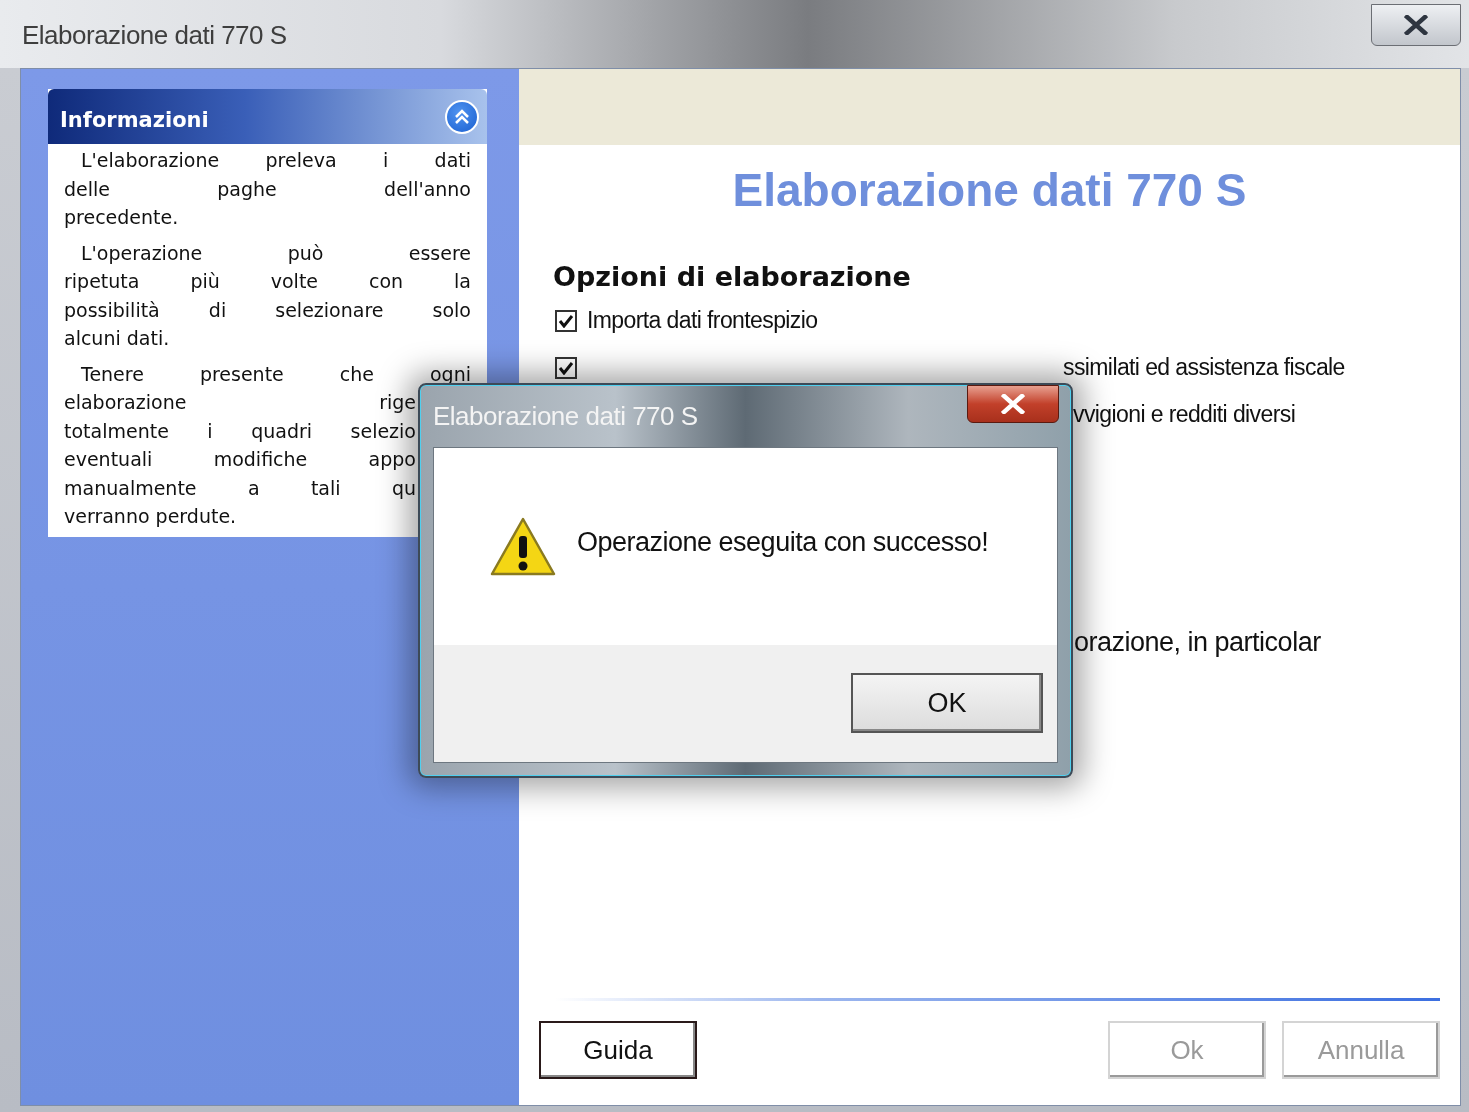 This screenshot has height=1112, width=1469. What do you see at coordinates (134, 119) in the screenshot?
I see `info-title: Informazioni` at bounding box center [134, 119].